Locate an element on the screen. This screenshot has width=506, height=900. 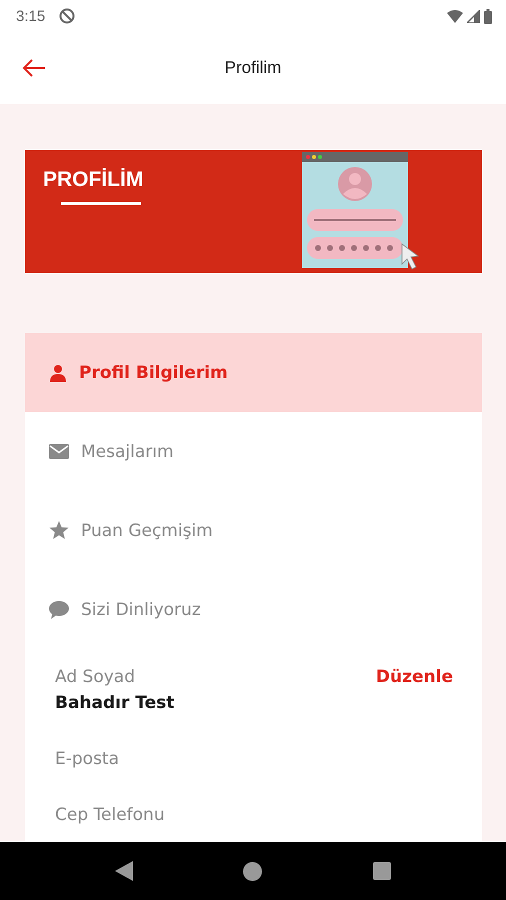
field-value: Bahadır Test is located at coordinates (115, 703).